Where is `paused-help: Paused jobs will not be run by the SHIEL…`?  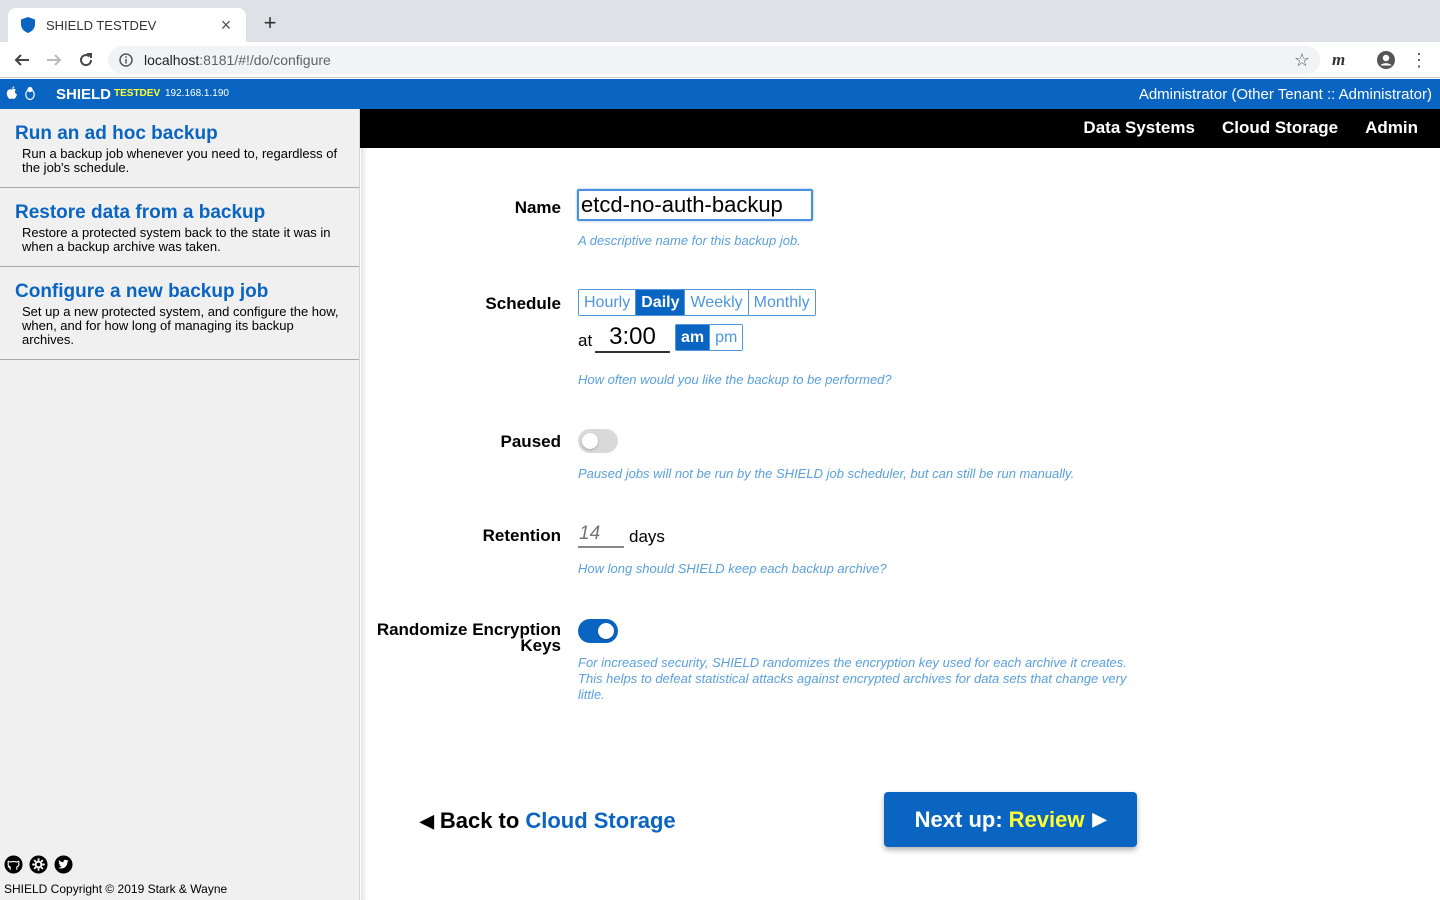
paused-help: Paused jobs will not be run by the SHIEL… is located at coordinates (826, 473).